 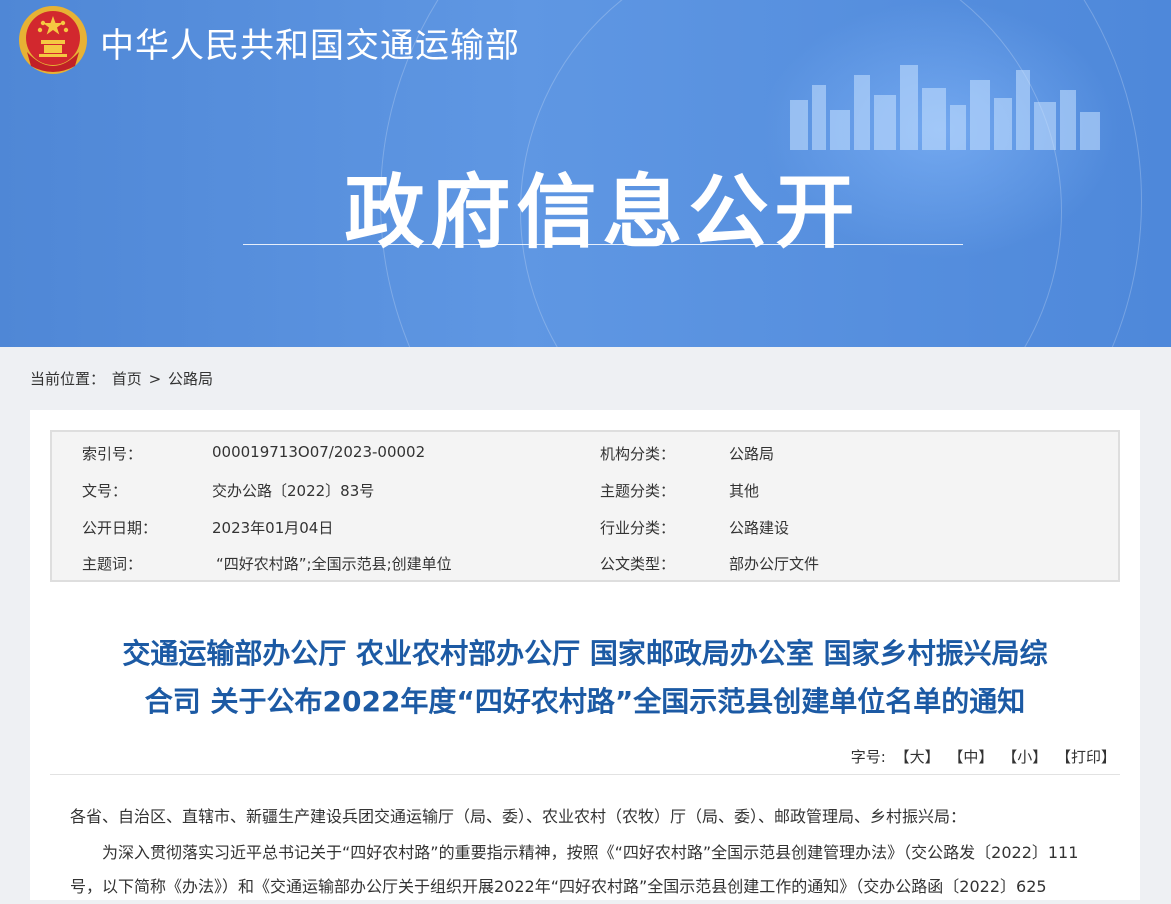 I want to click on metadata-label: 公文类型：, so click(x=638, y=564).